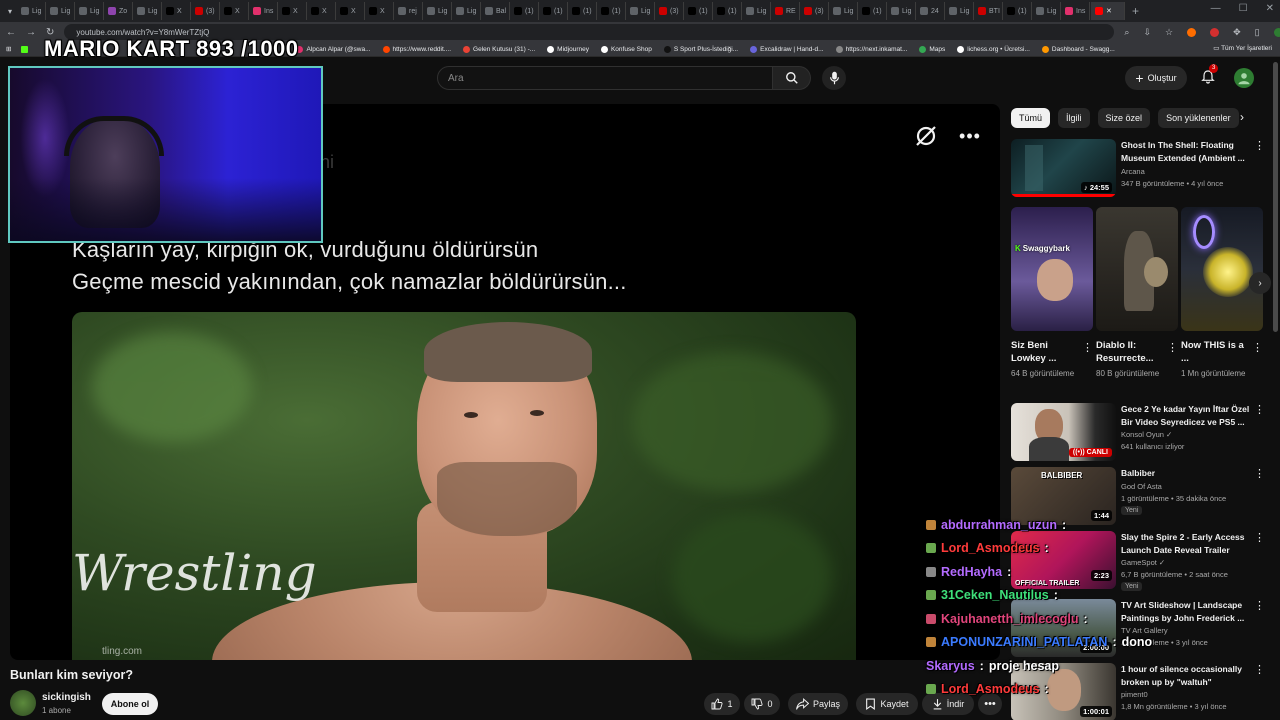 The width and height of the screenshot is (1280, 720). What do you see at coordinates (988, 11) in the screenshot?
I see `browser-tab: BTI` at bounding box center [988, 11].